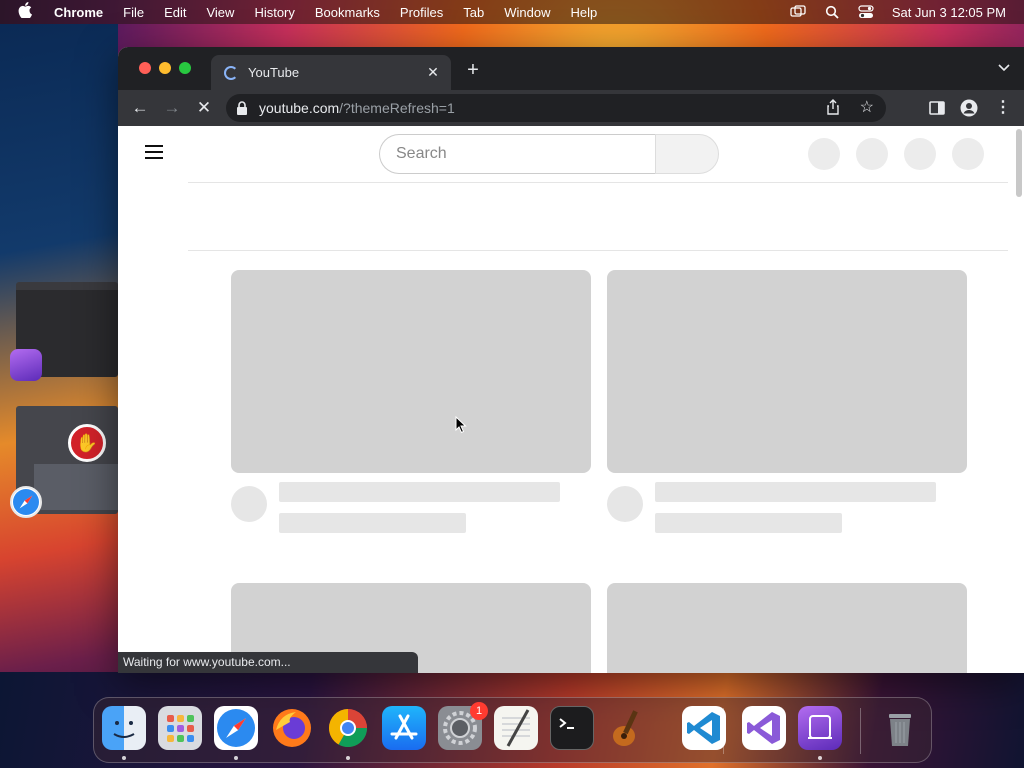 This screenshot has height=768, width=1024. Describe the element at coordinates (78, 12) in the screenshot. I see `menu-app-name: Chrome` at that location.